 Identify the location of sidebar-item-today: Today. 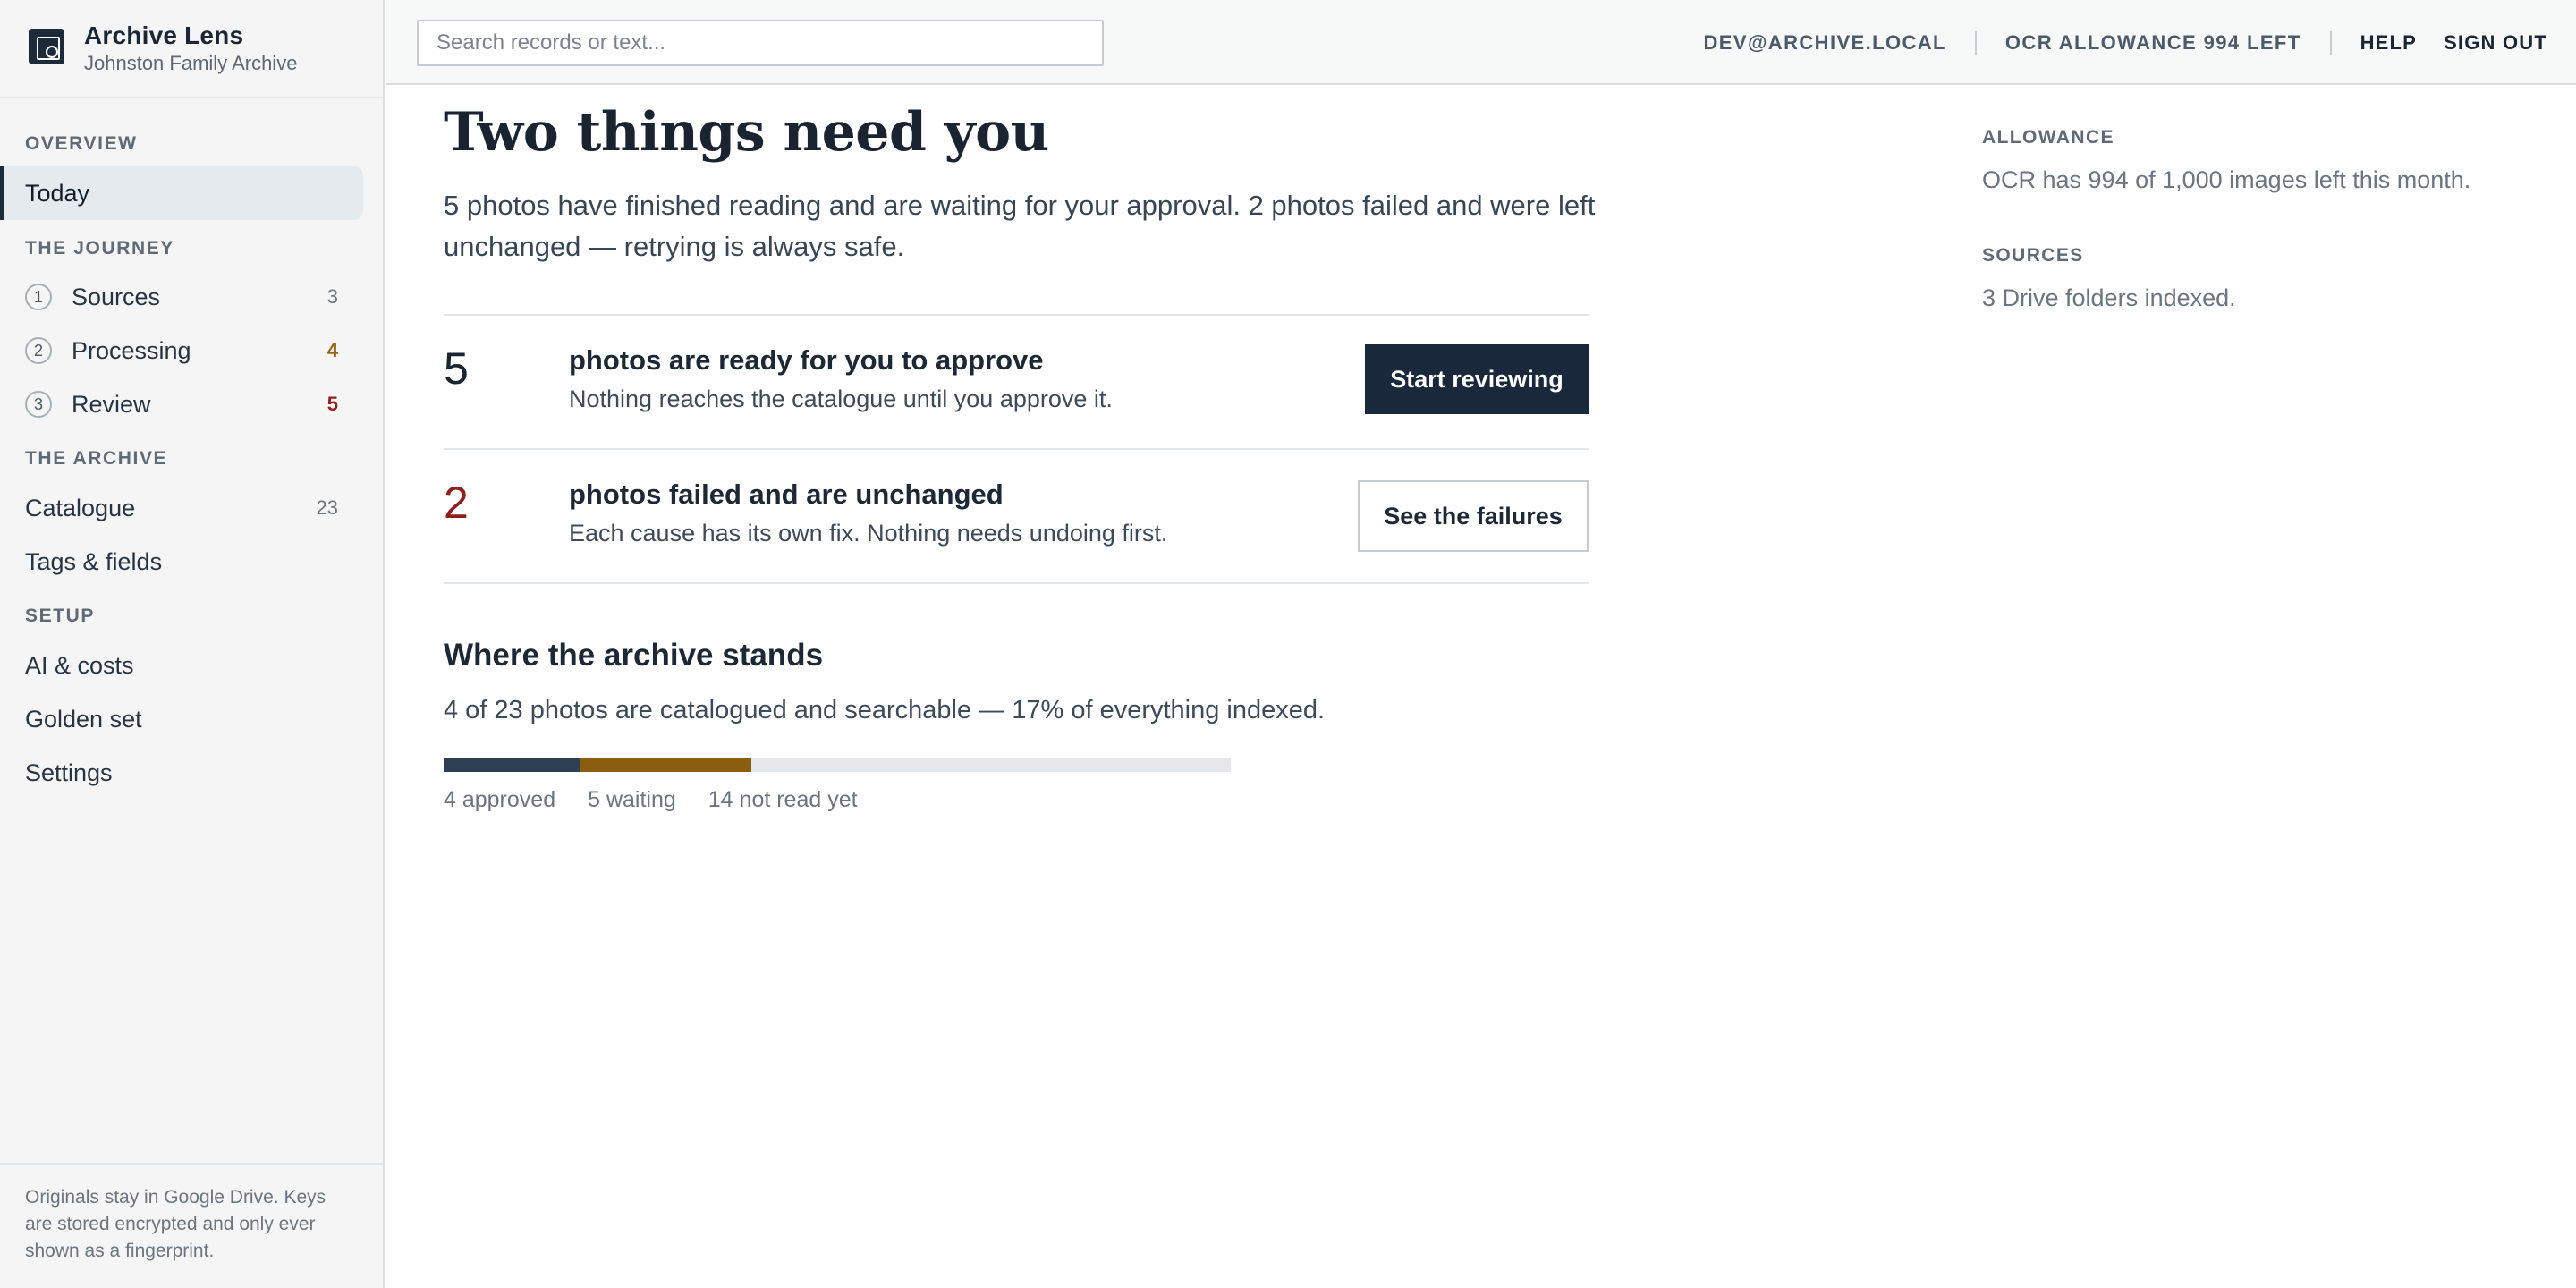
(181, 193).